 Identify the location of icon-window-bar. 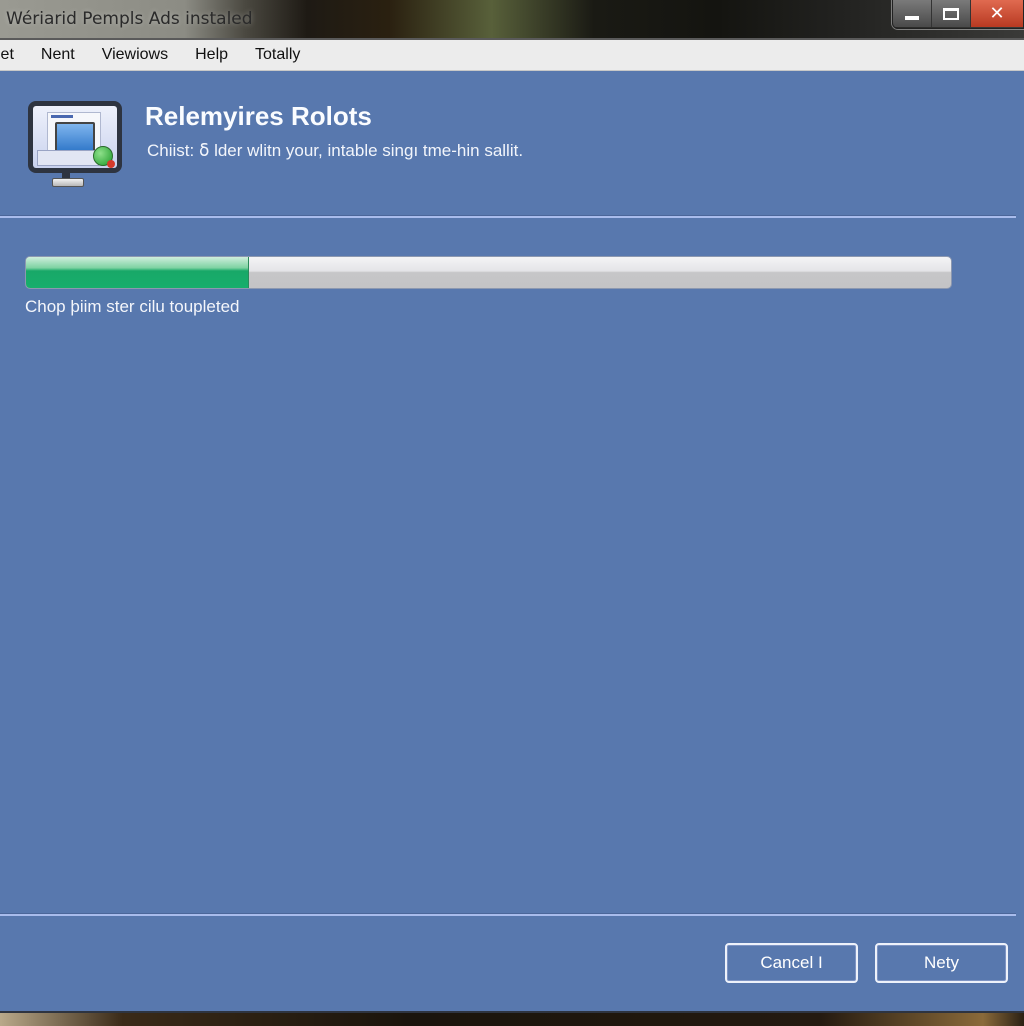
(62, 116).